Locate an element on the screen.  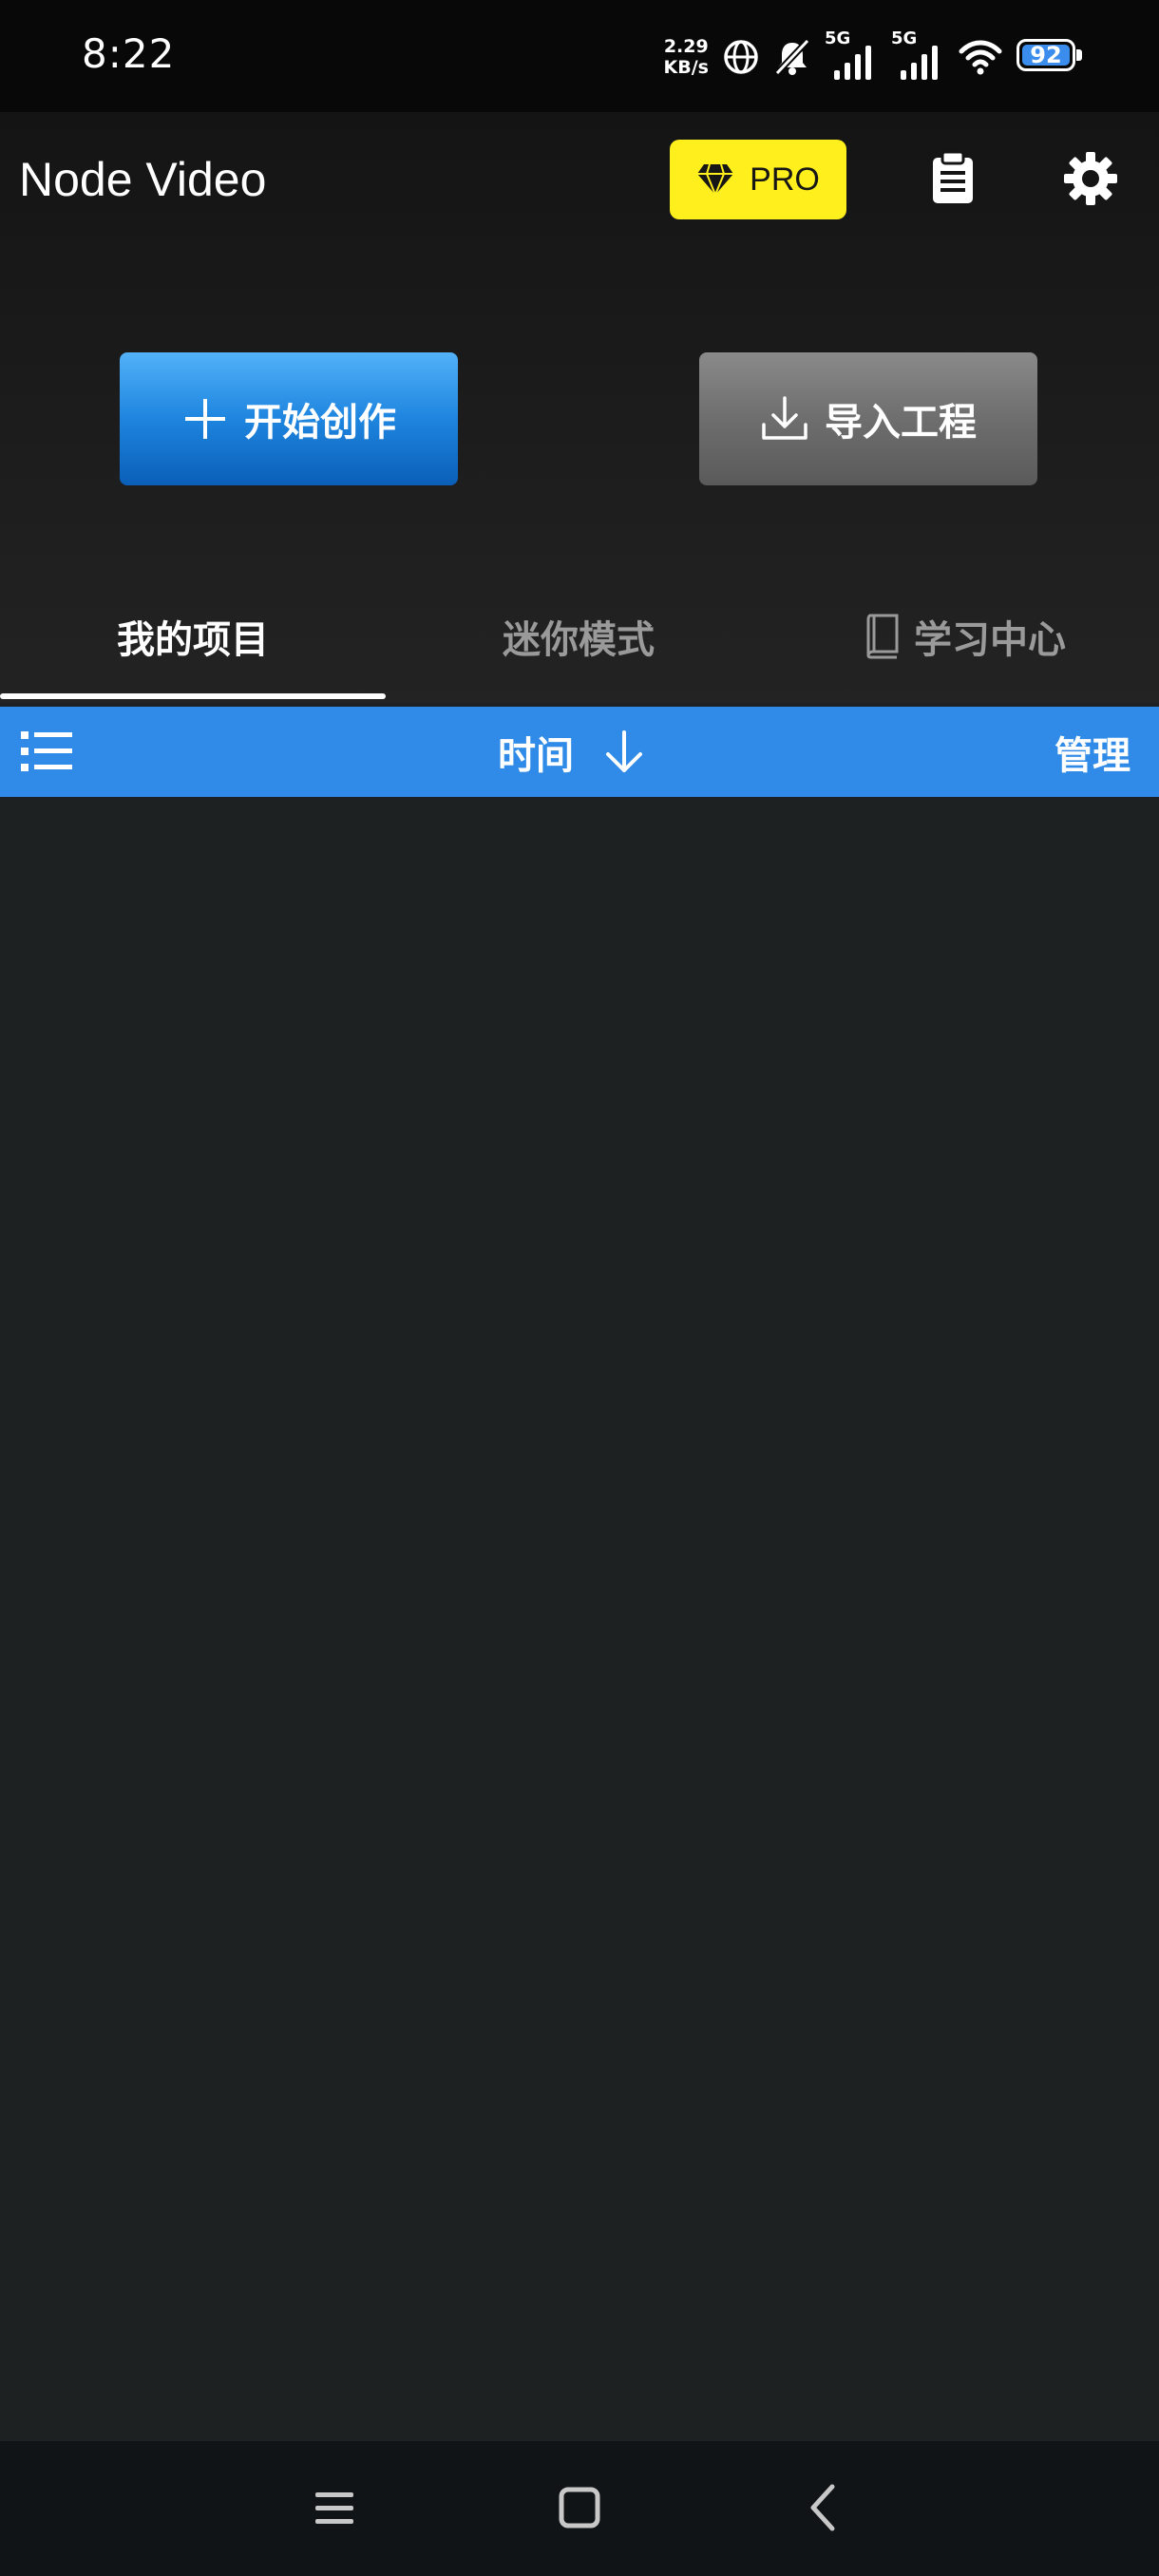
start-create-label: 开始创作 is located at coordinates (320, 423).